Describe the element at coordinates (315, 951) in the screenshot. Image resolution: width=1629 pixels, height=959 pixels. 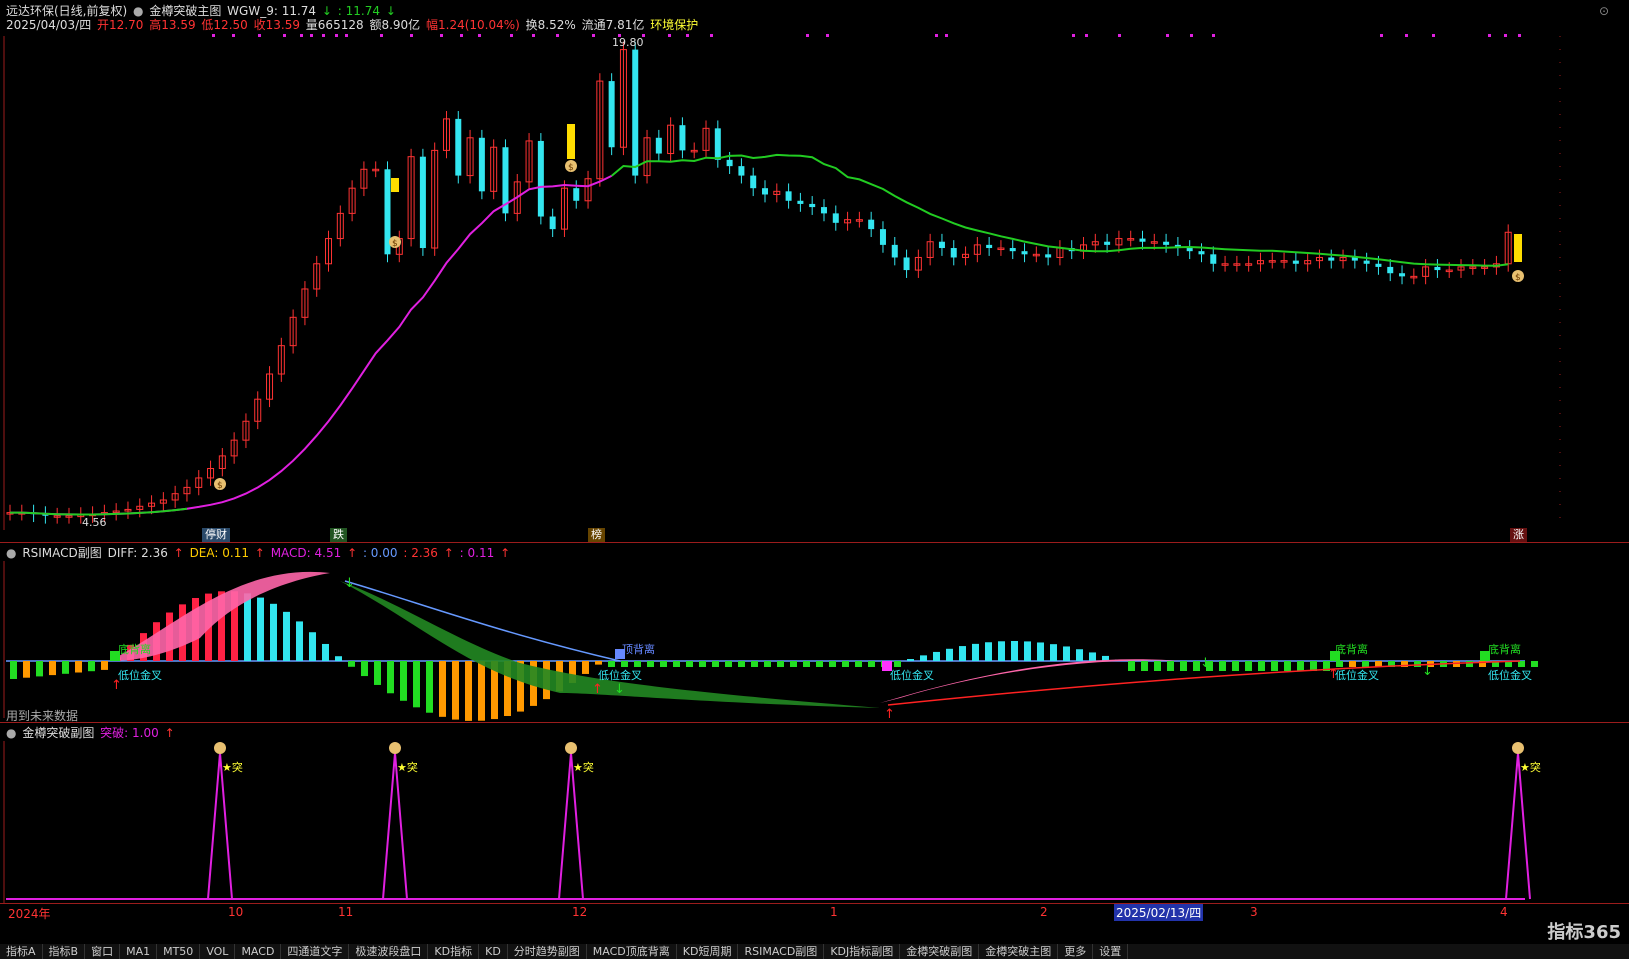
I see `tab-7: 四通道文字` at that location.